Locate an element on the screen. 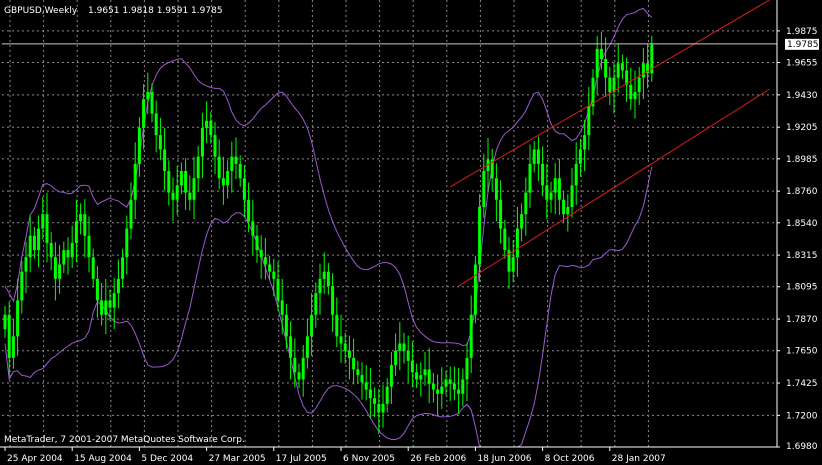  x-tick-label: 18 Jun 2006 is located at coordinates (504, 459).